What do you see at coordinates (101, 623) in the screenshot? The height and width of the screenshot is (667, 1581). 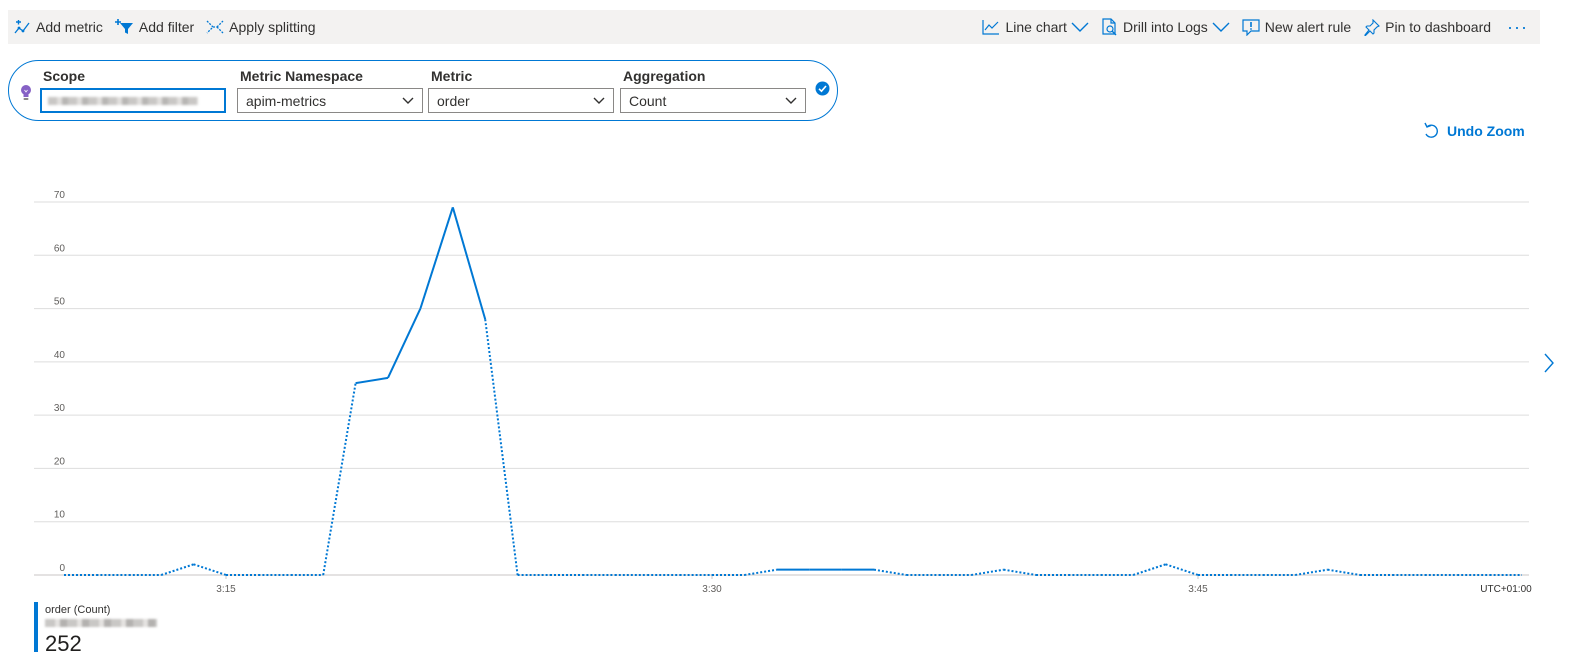 I see `legend-redacted-resource` at bounding box center [101, 623].